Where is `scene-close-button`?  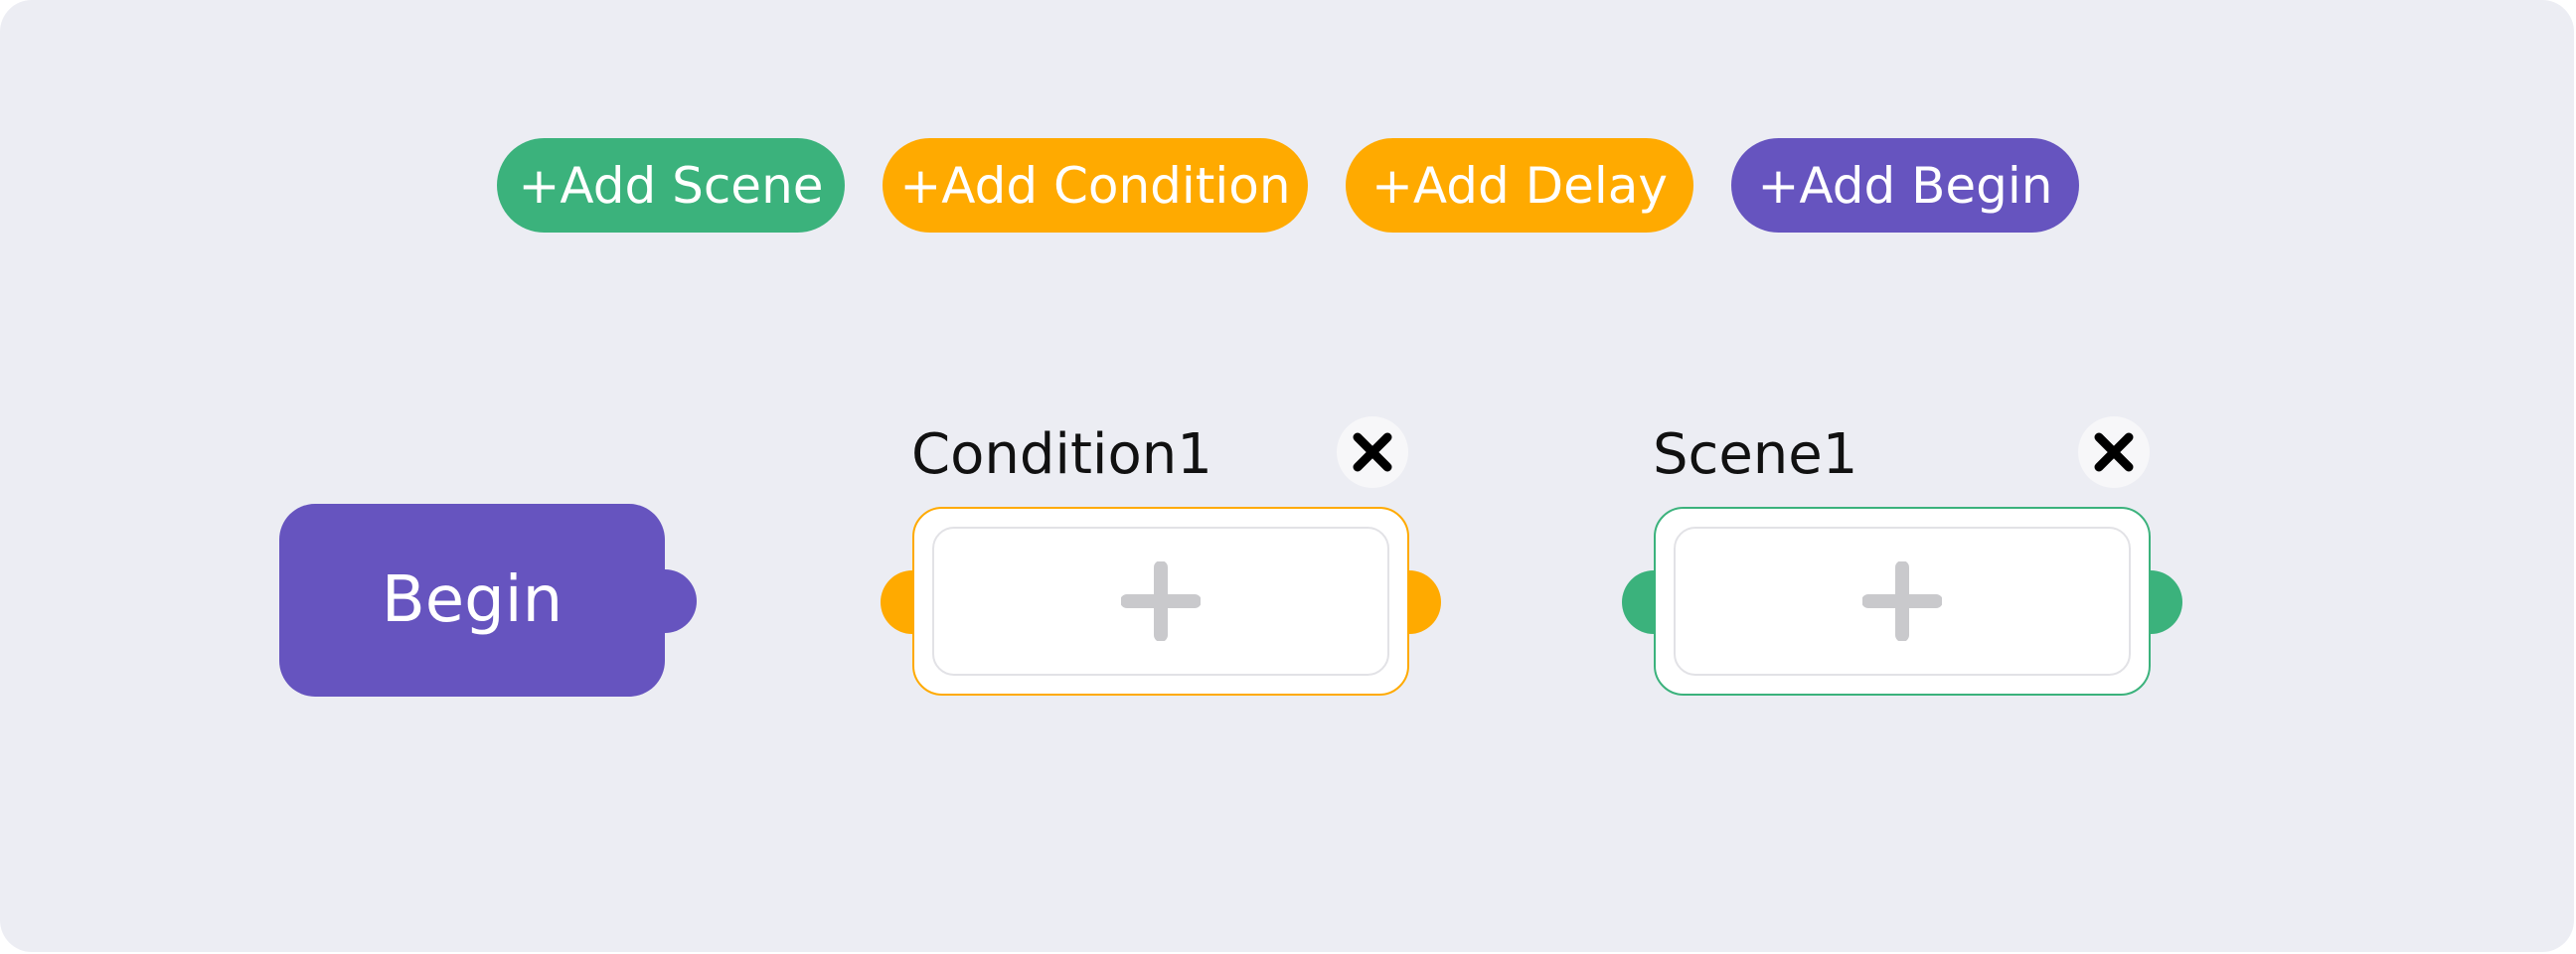
scene-close-button is located at coordinates (2114, 452).